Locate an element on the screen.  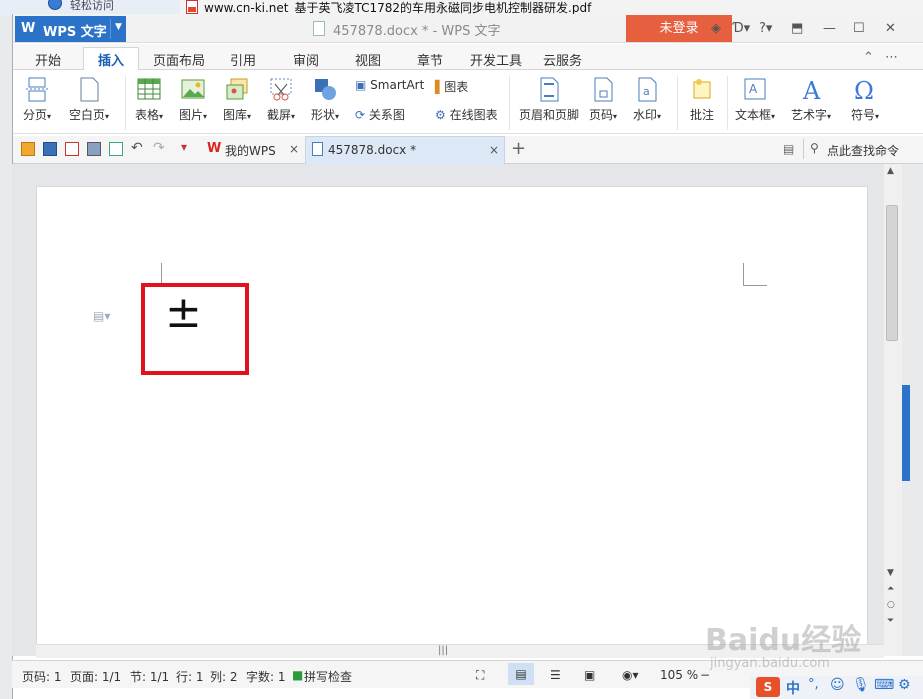
restore-ribbon-icon: ⬒ is located at coordinates (797, 28).